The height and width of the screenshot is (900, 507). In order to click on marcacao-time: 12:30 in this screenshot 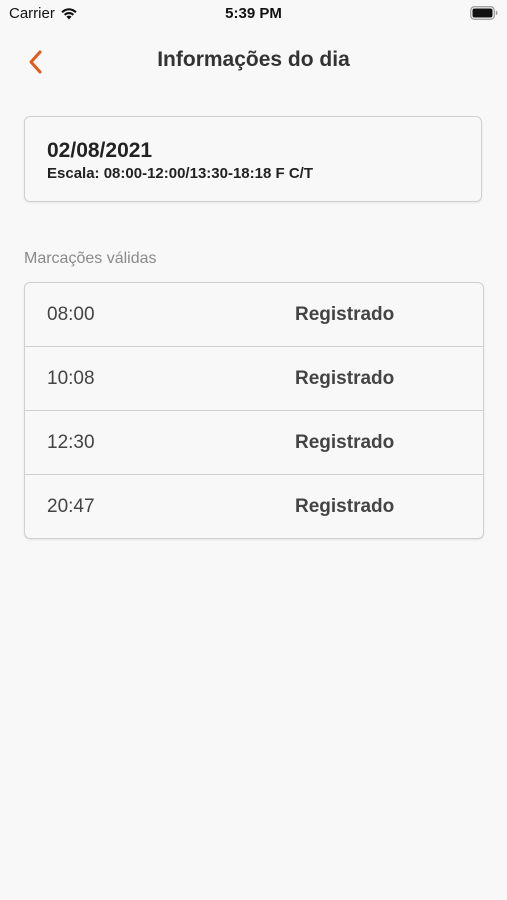, I will do `click(71, 442)`.